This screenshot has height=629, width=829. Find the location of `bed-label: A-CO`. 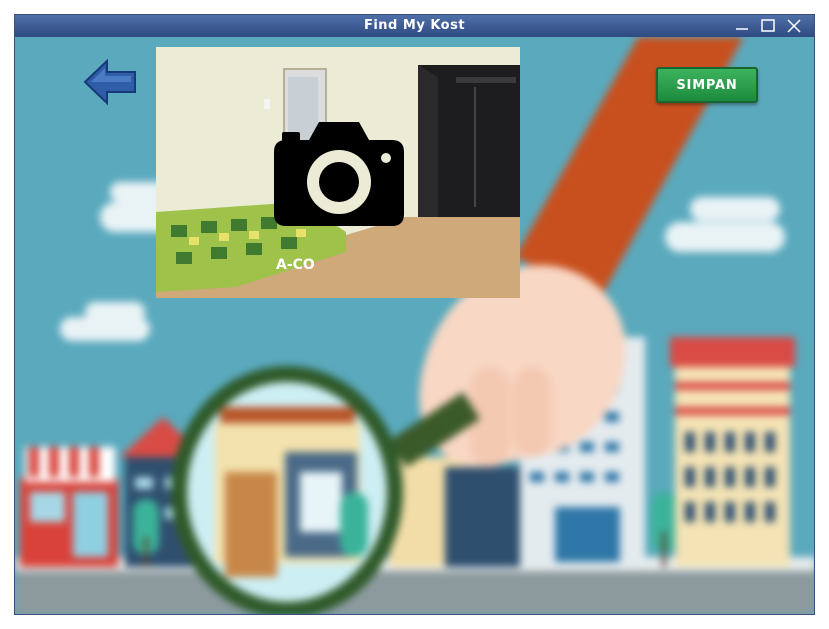

bed-label: A-CO is located at coordinates (295, 265).